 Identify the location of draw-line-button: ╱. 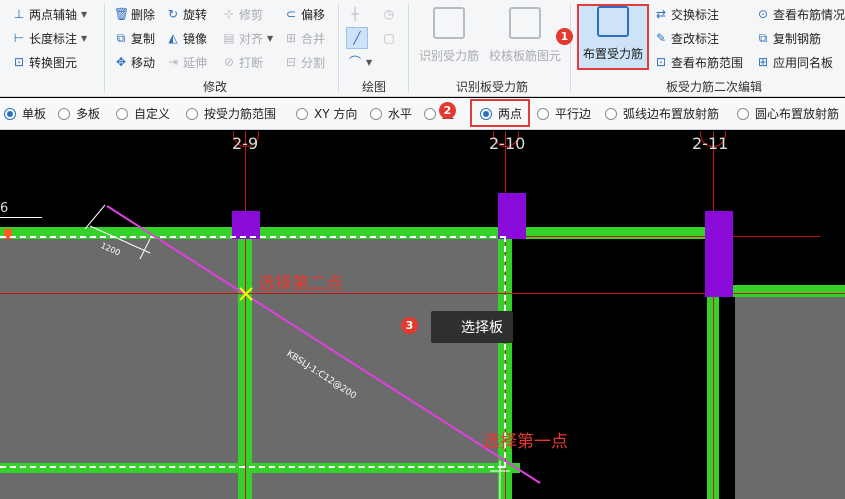
(357, 38).